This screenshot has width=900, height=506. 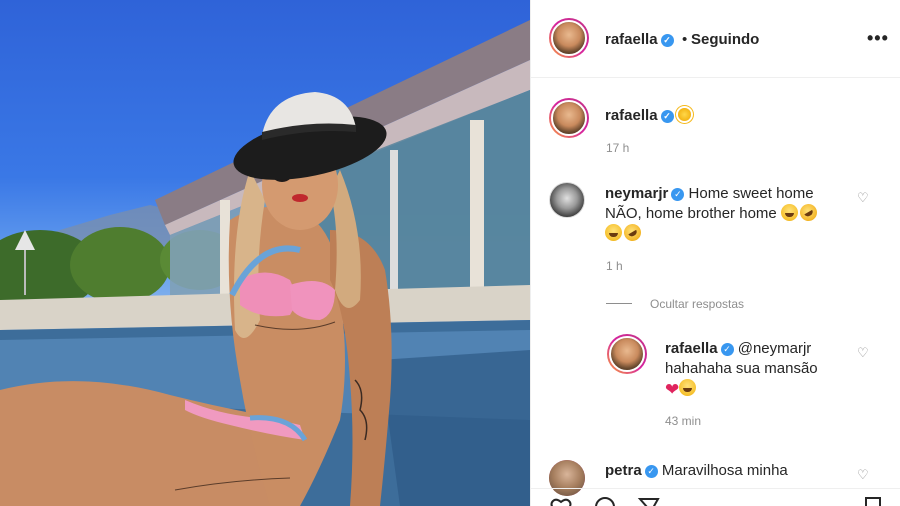 I want to click on comment-username-petra: petra, so click(x=623, y=470).